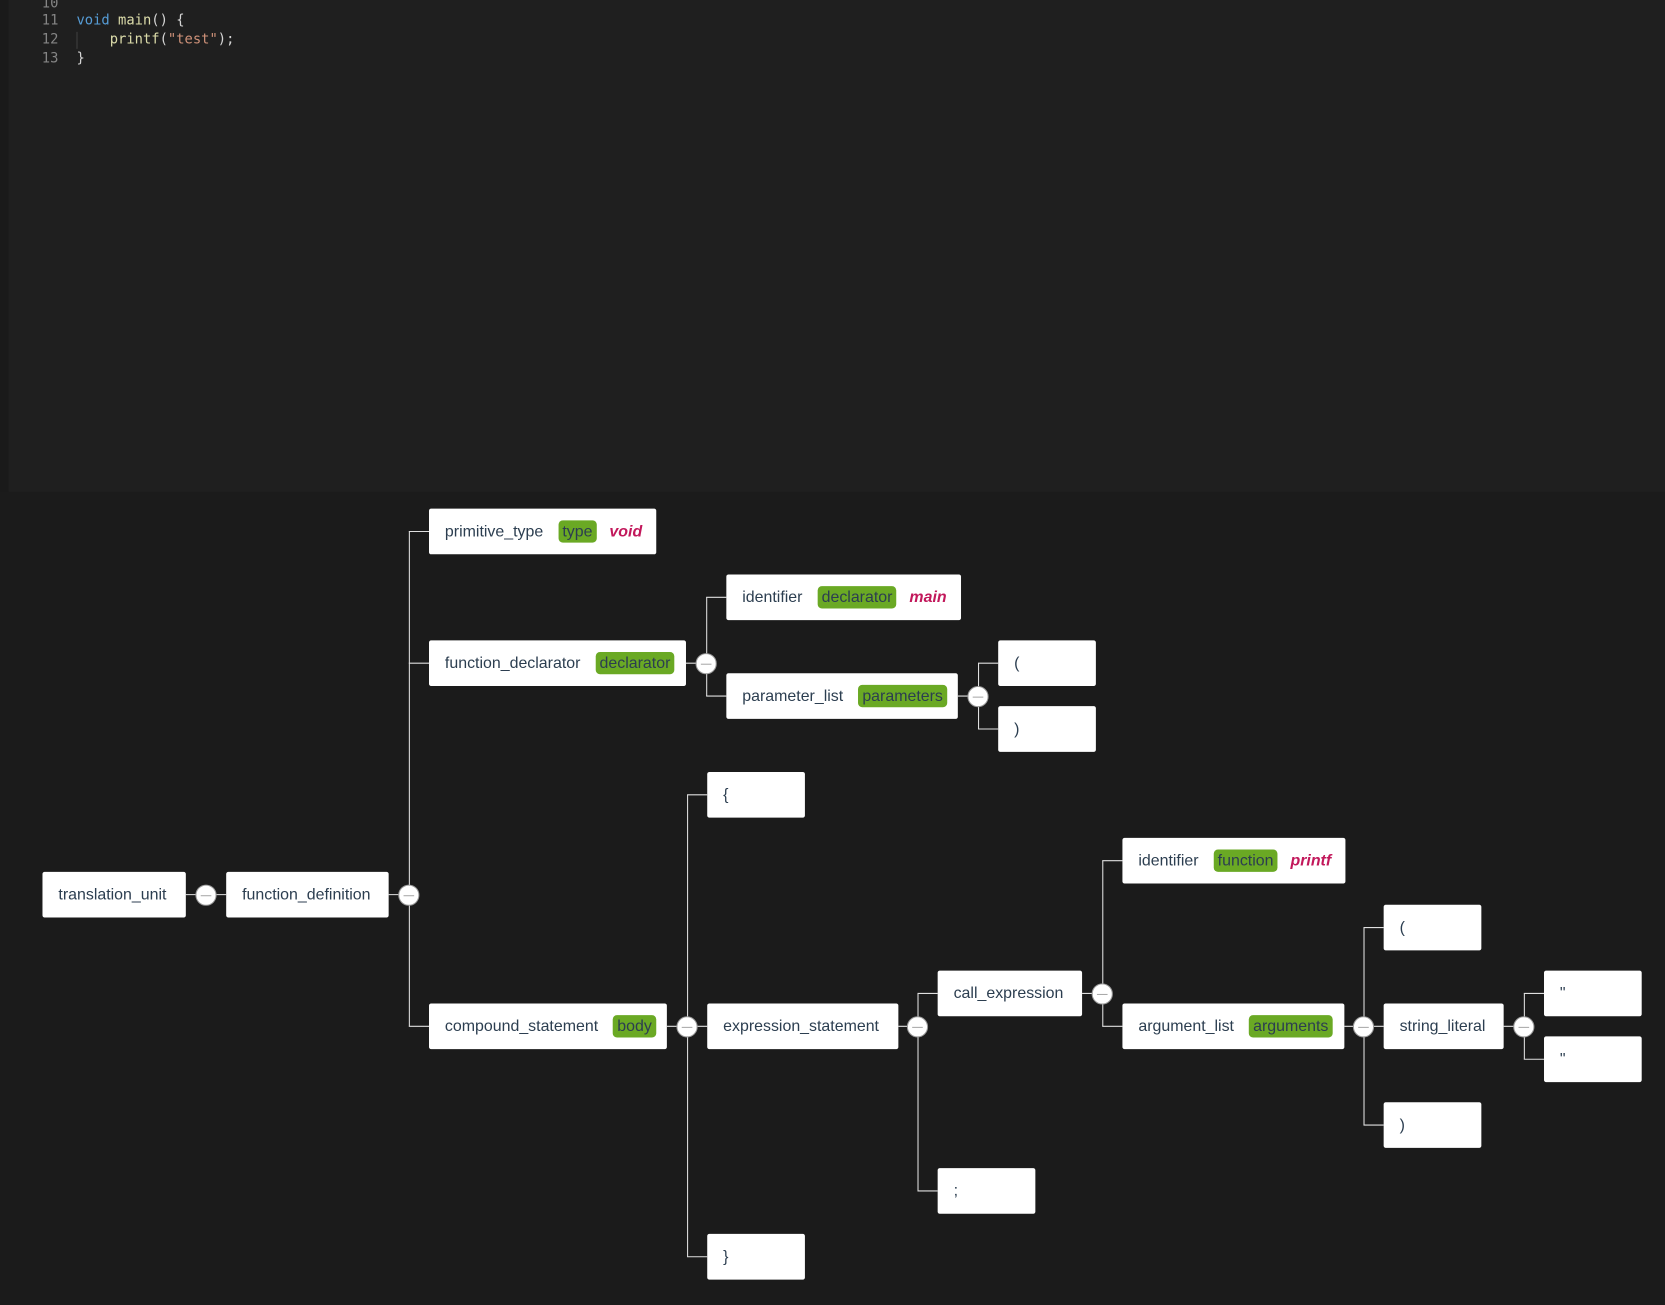 Image resolution: width=1665 pixels, height=1305 pixels. I want to click on node-type: function_definition, so click(306, 894).